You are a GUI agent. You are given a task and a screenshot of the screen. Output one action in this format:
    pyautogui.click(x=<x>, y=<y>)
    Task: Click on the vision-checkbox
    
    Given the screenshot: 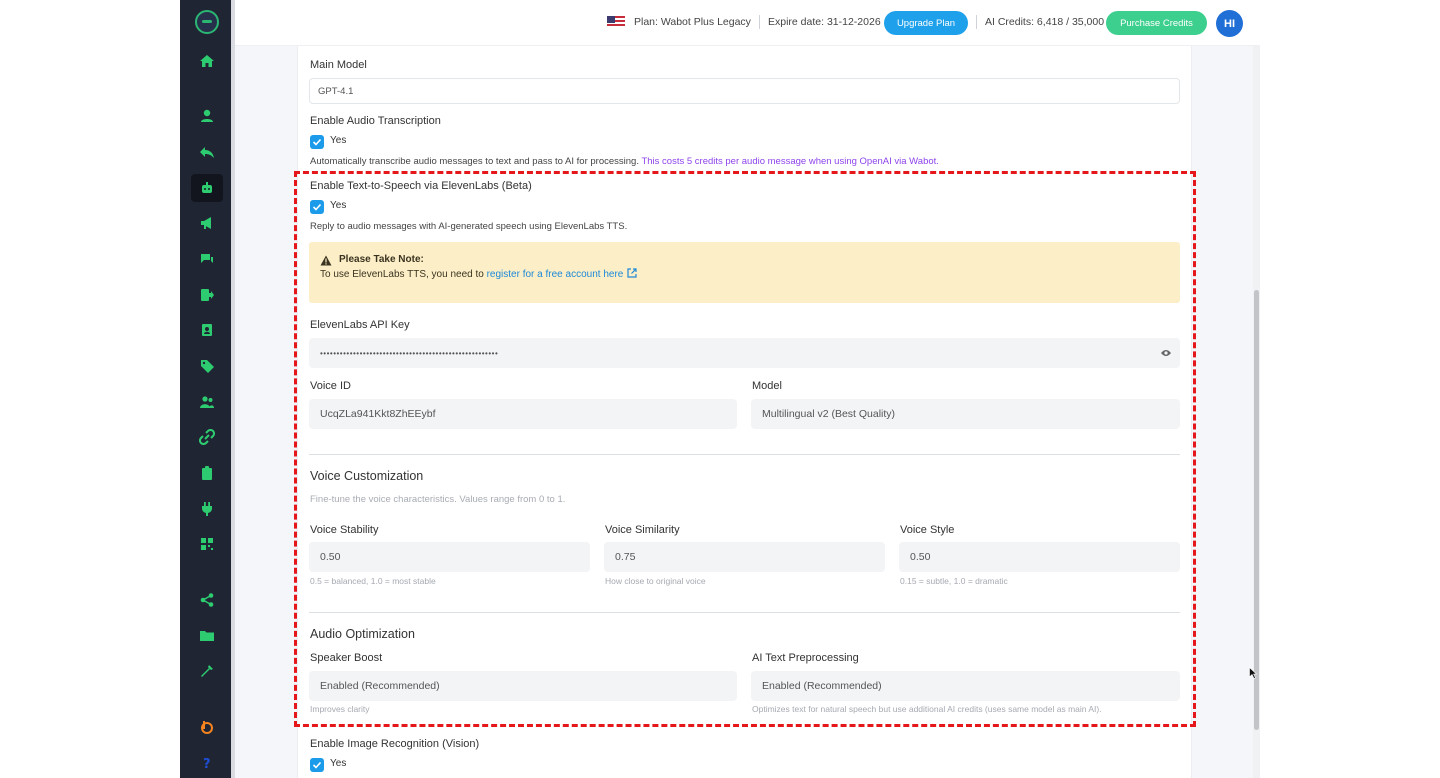 What is the action you would take?
    pyautogui.click(x=317, y=765)
    